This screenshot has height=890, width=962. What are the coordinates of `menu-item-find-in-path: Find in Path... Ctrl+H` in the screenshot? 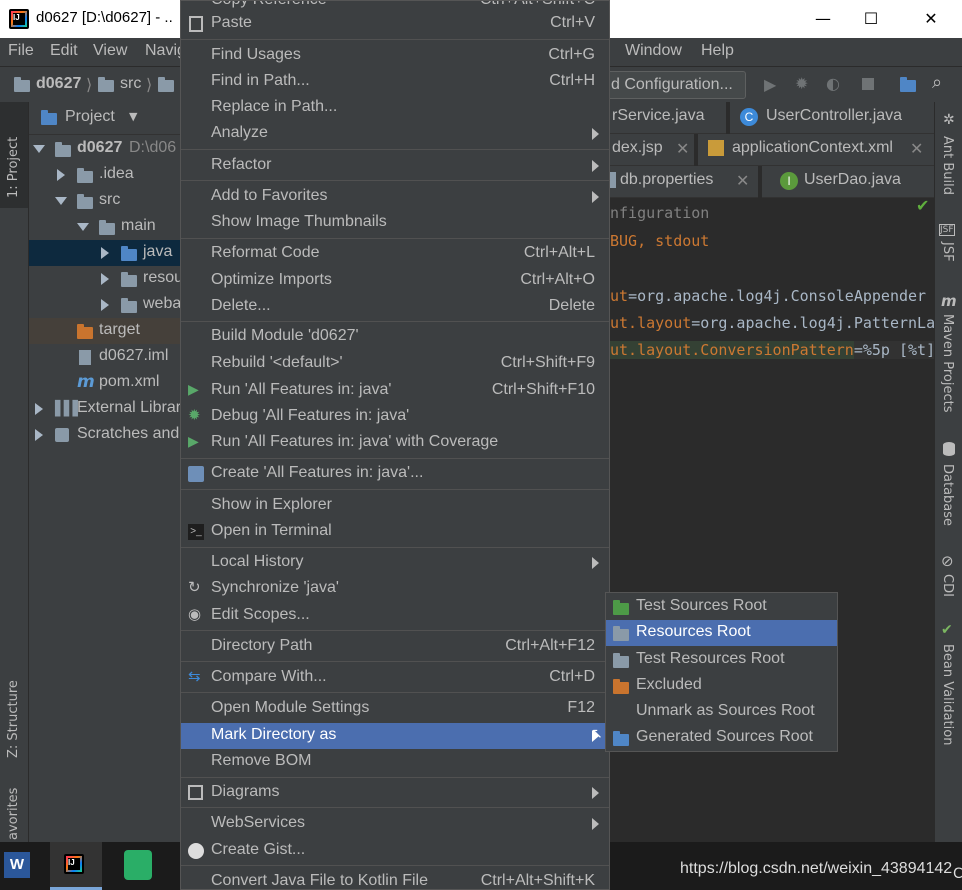 It's located at (395, 82).